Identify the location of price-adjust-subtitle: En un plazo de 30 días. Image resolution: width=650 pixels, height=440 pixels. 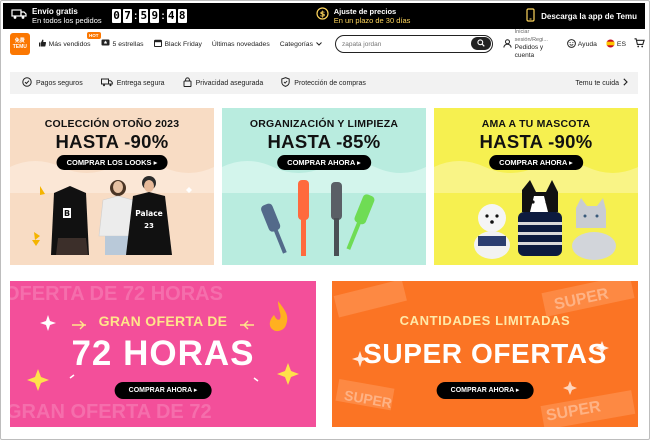
(372, 20).